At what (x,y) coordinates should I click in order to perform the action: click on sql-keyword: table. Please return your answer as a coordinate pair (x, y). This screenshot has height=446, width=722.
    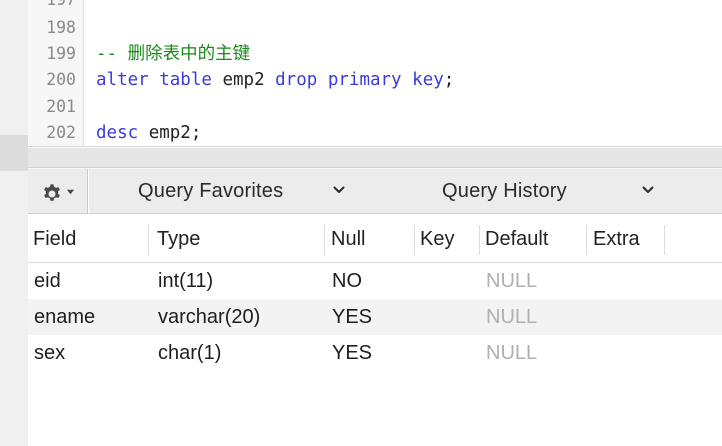
    Looking at the image, I should click on (185, 80).